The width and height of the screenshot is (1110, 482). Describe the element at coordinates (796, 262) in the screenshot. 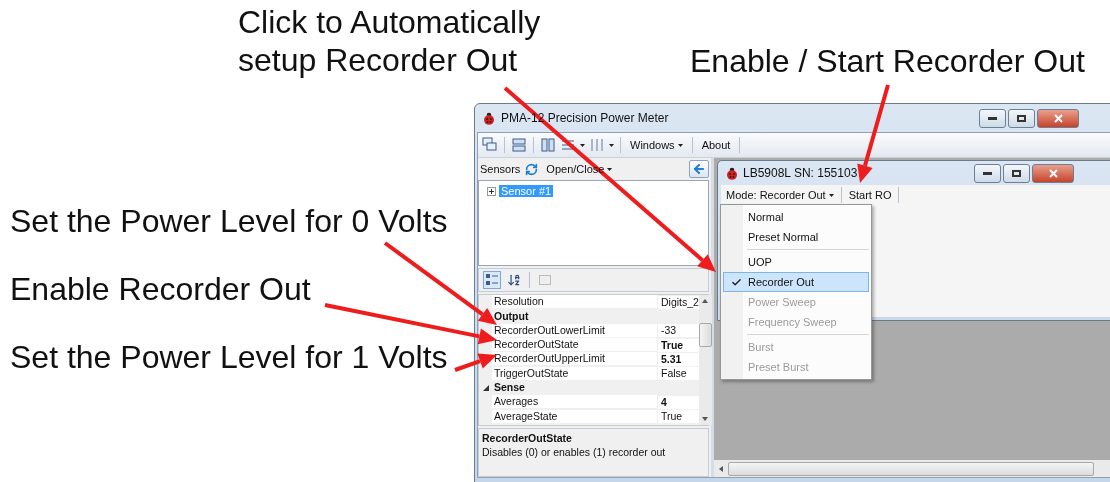

I see `menu-item: UOP` at that location.